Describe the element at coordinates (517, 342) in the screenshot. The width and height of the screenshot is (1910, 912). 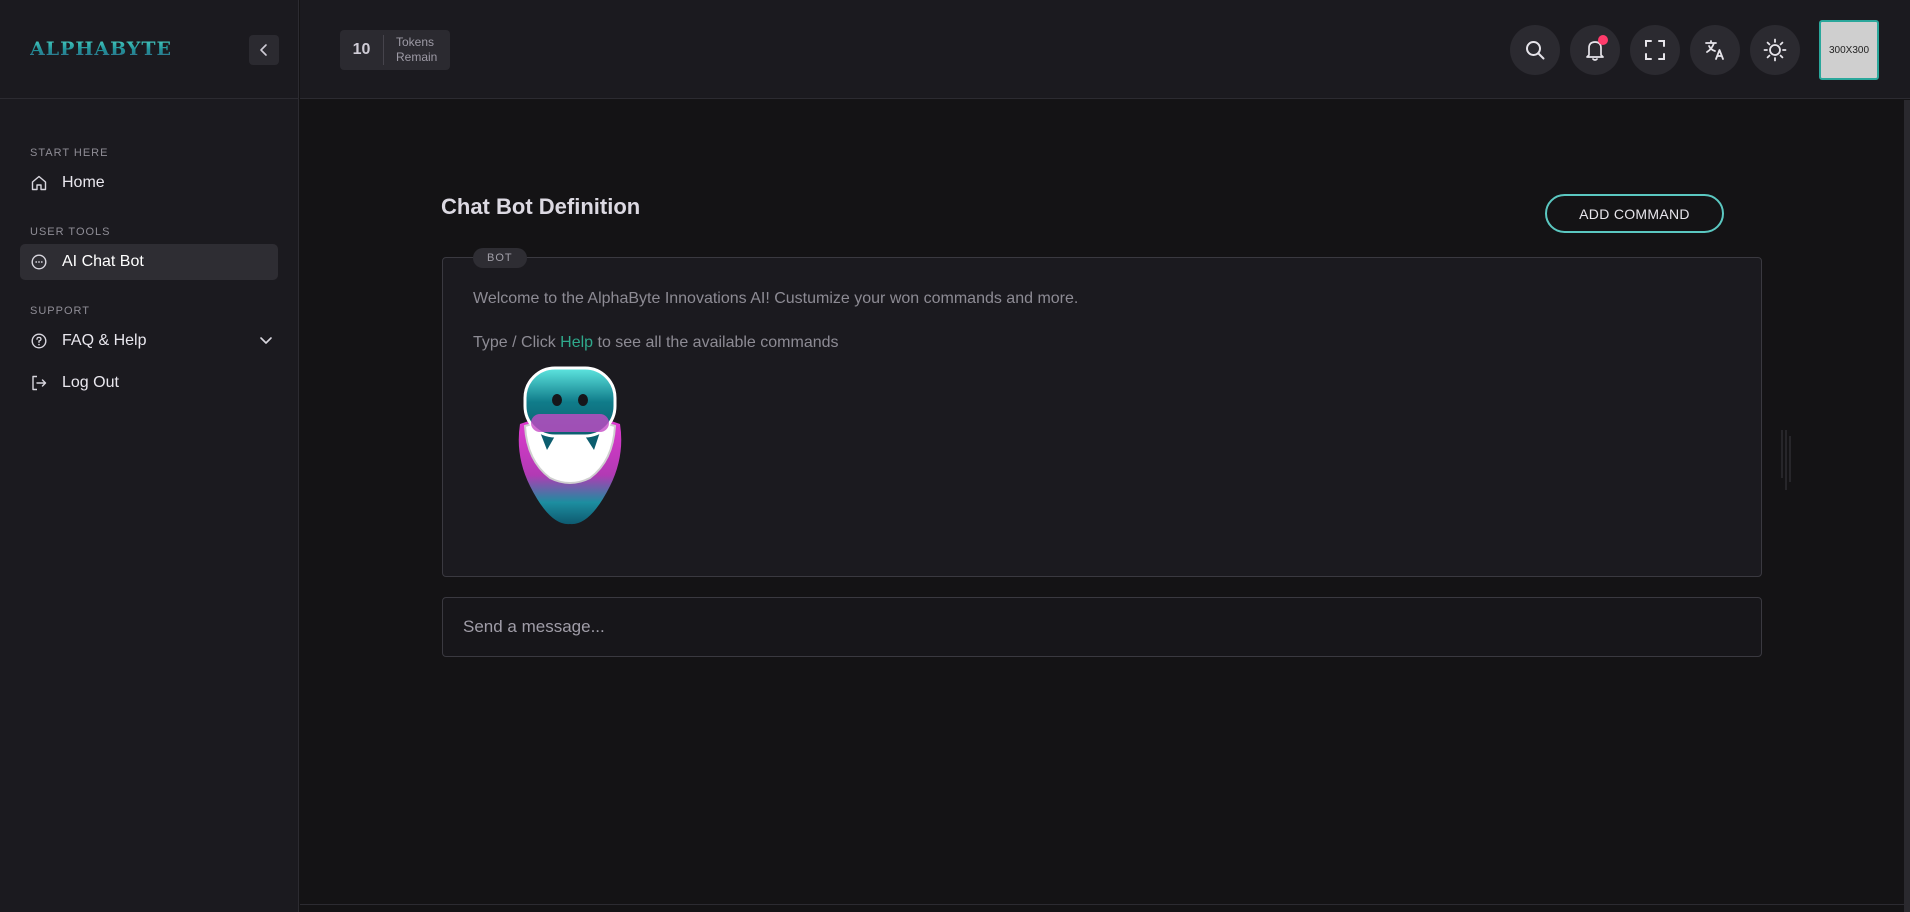
I see `help-prefix: Type / Click` at that location.